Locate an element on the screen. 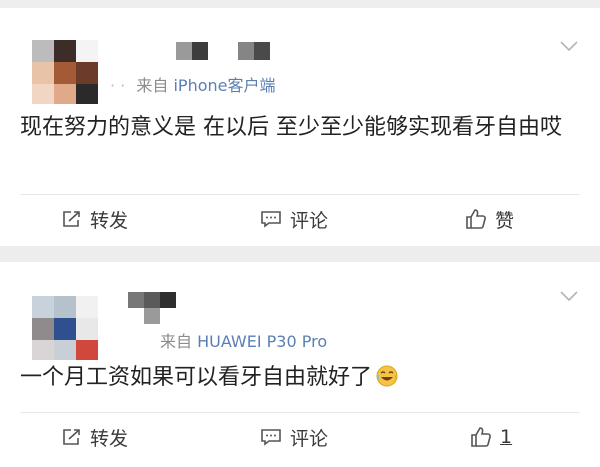 This screenshot has width=600, height=467. action-bar: 转发 评论 1 is located at coordinates (300, 437).